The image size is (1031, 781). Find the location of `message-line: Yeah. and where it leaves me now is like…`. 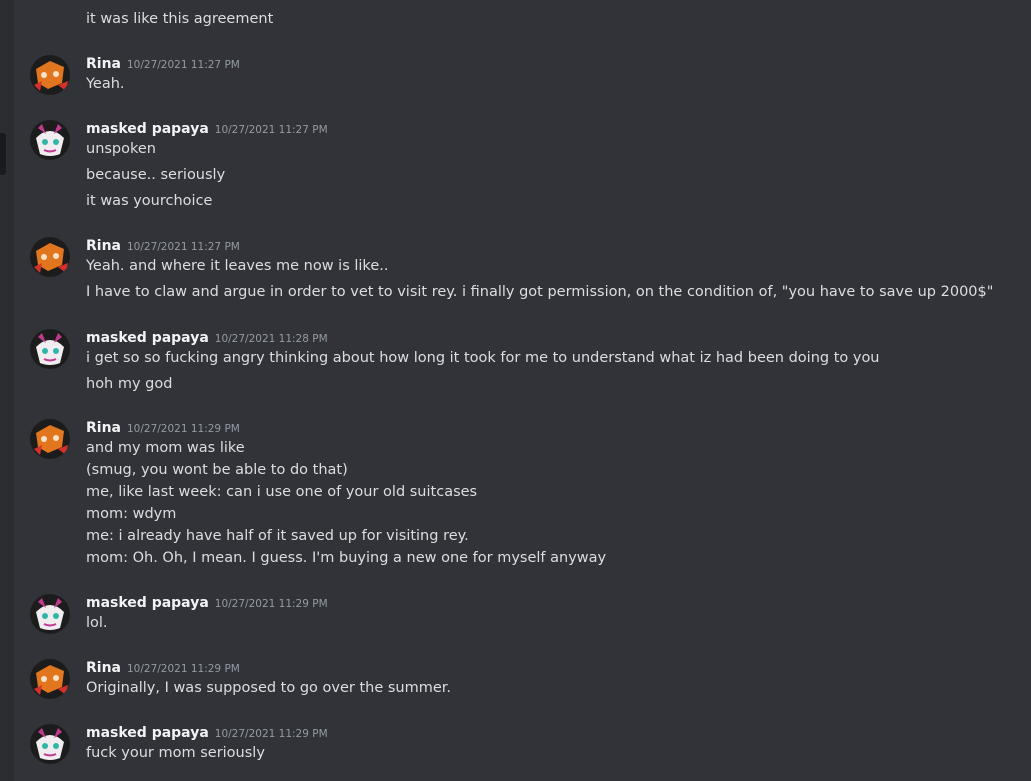

message-line: Yeah. and where it leaves me now is like… is located at coordinates (237, 266).